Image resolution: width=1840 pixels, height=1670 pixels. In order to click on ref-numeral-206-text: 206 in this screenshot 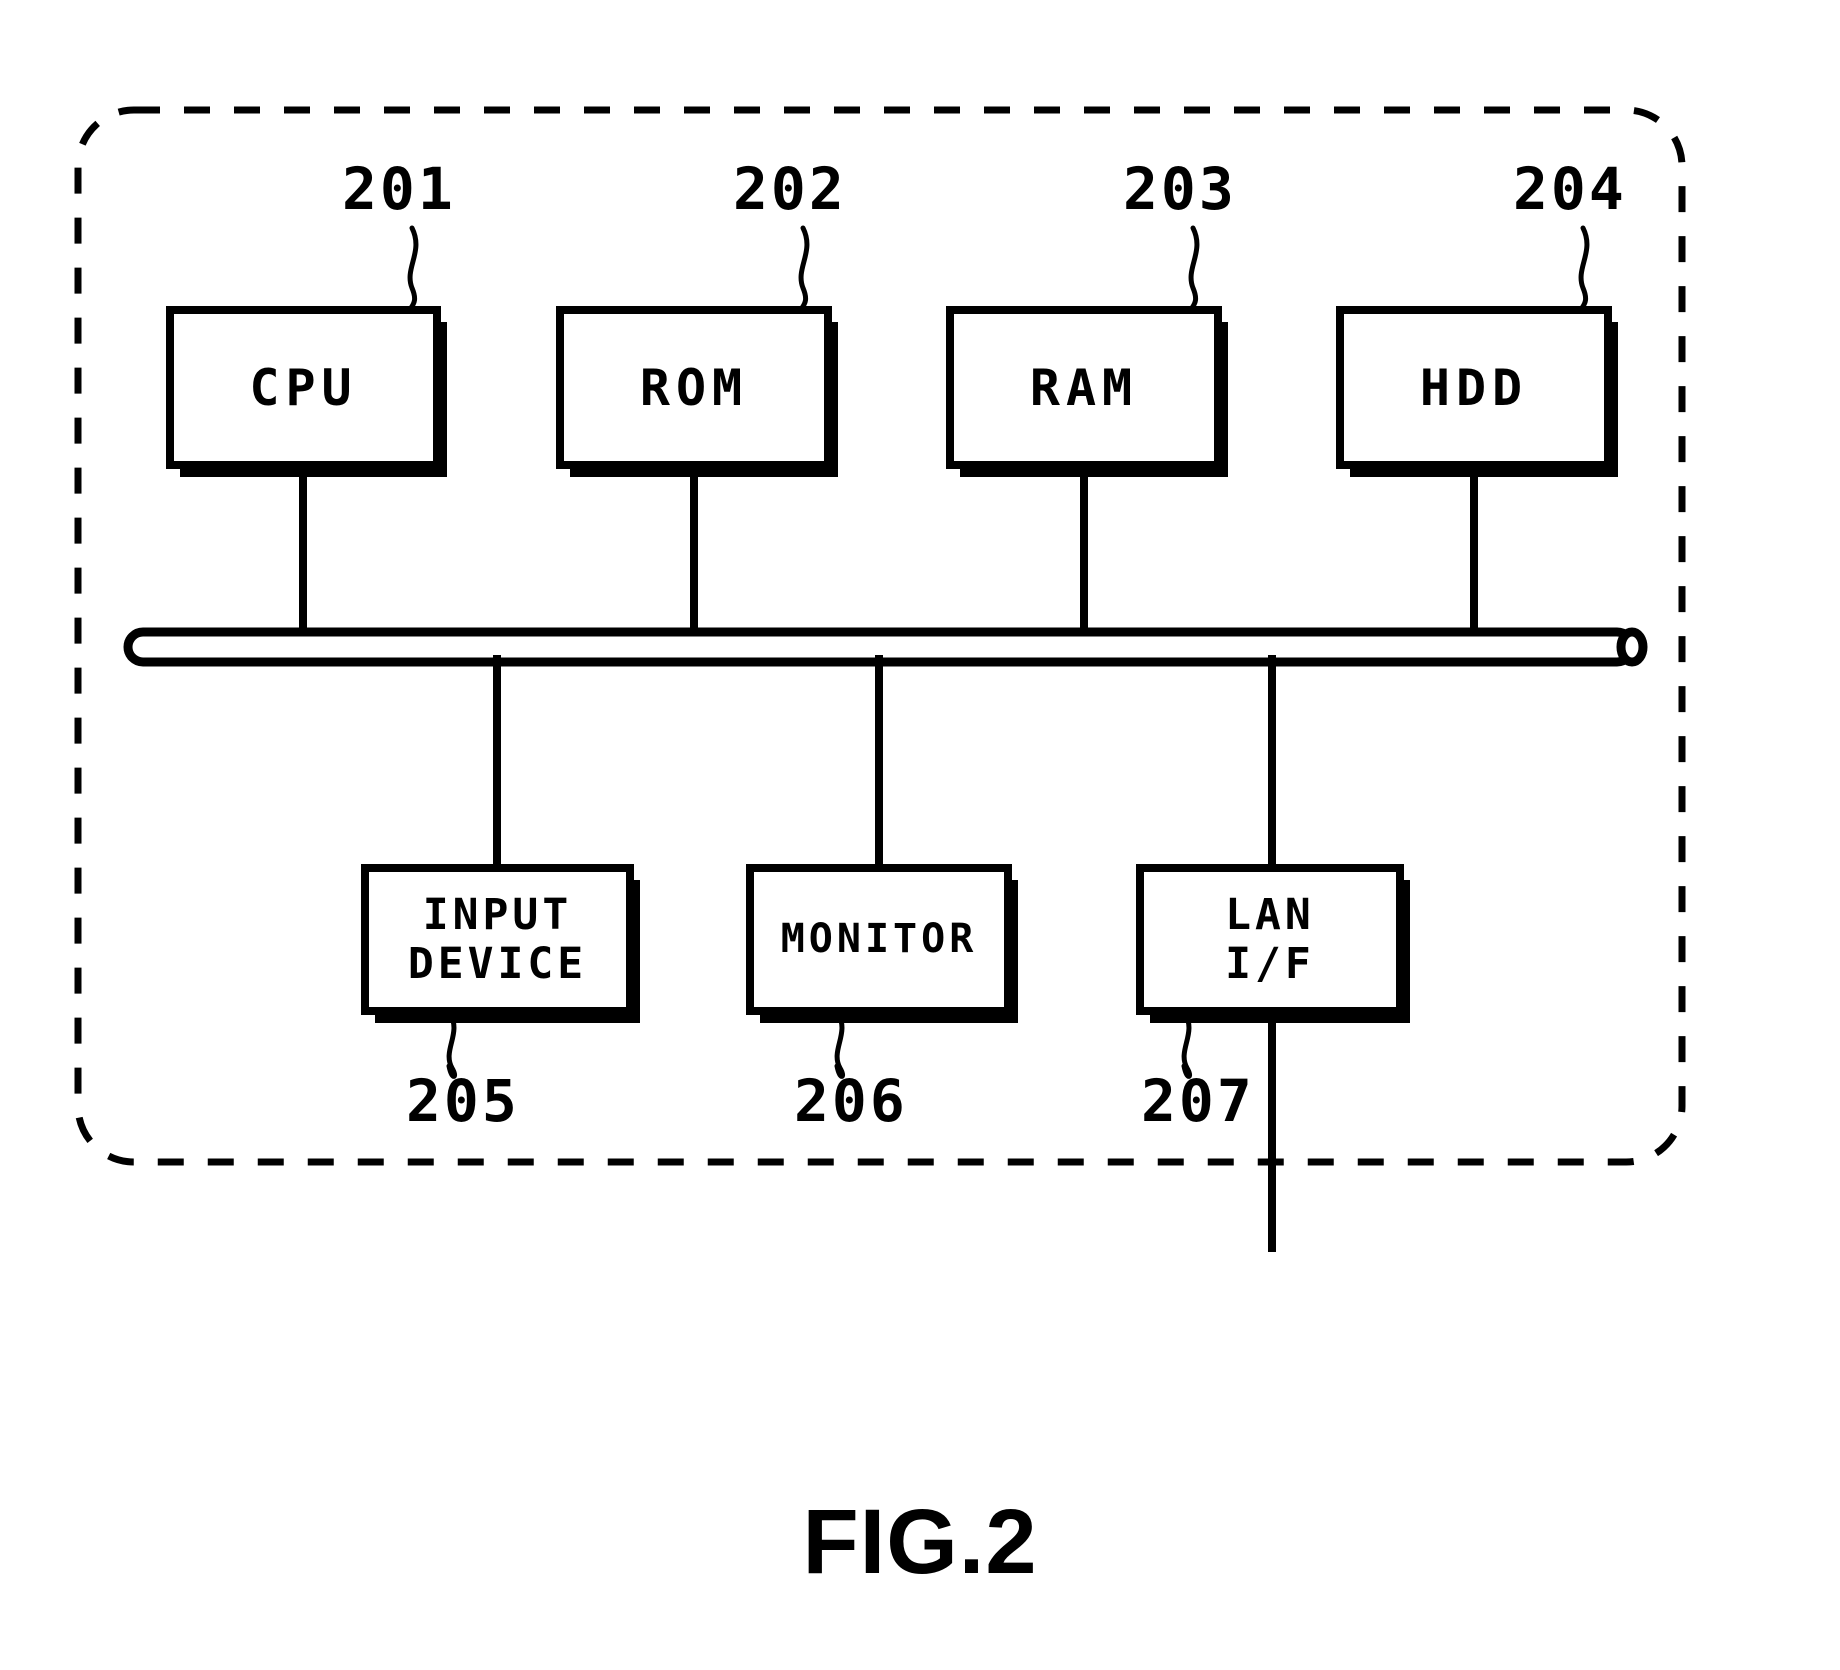, I will do `click(851, 1101)`.